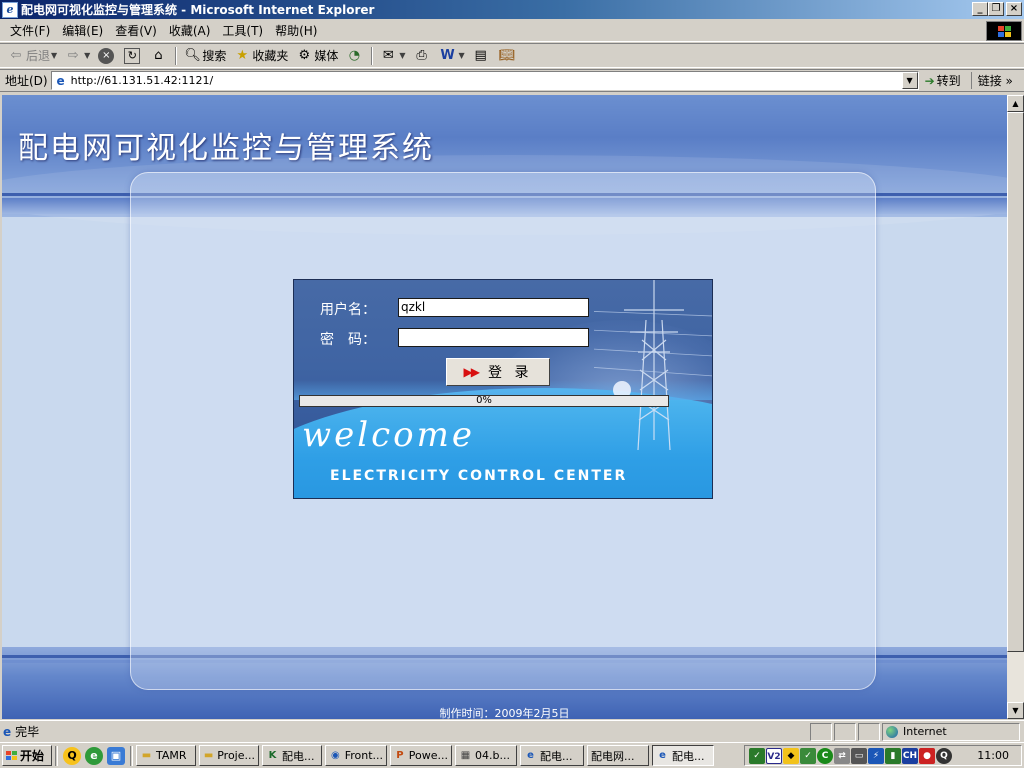 This screenshot has width=1024, height=768. What do you see at coordinates (951, 731) in the screenshot?
I see `security-zone: Internet` at bounding box center [951, 731].